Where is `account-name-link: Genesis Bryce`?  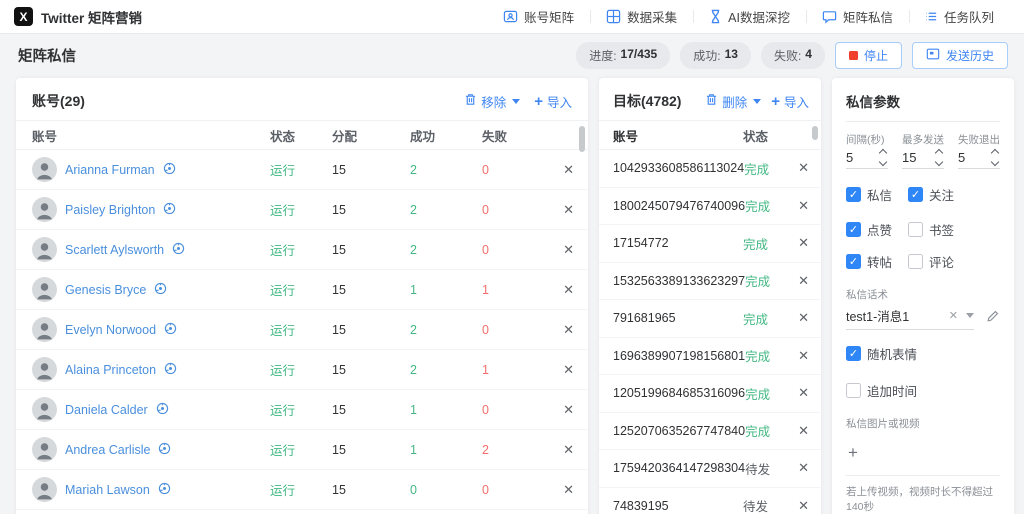
account-name-link: Genesis Bryce is located at coordinates (105, 290).